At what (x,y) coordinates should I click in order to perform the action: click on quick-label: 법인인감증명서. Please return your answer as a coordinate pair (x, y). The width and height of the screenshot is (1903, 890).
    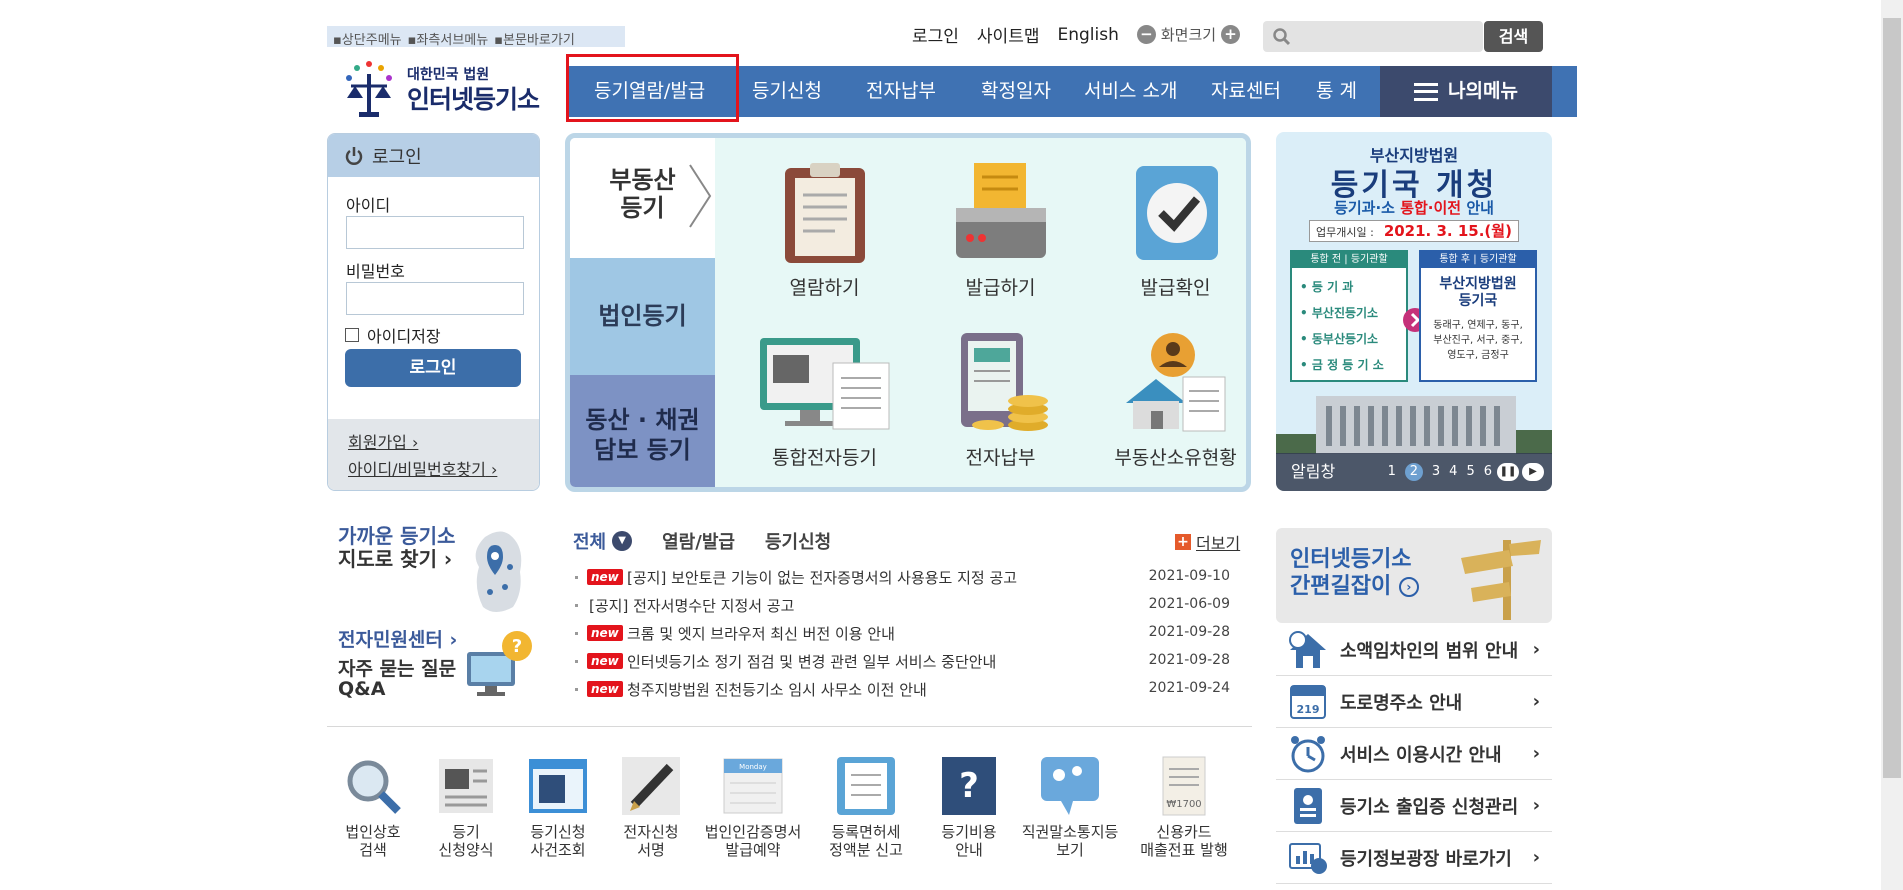
    Looking at the image, I should click on (753, 832).